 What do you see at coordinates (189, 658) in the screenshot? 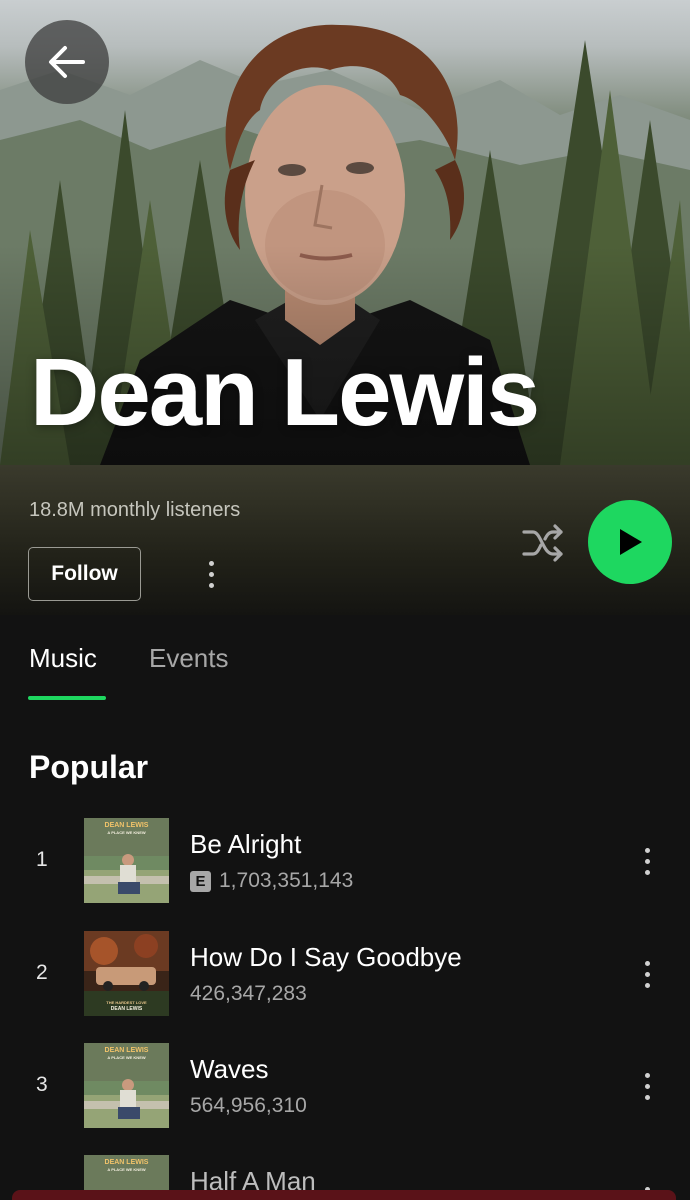
I see `tab-events: Events` at bounding box center [189, 658].